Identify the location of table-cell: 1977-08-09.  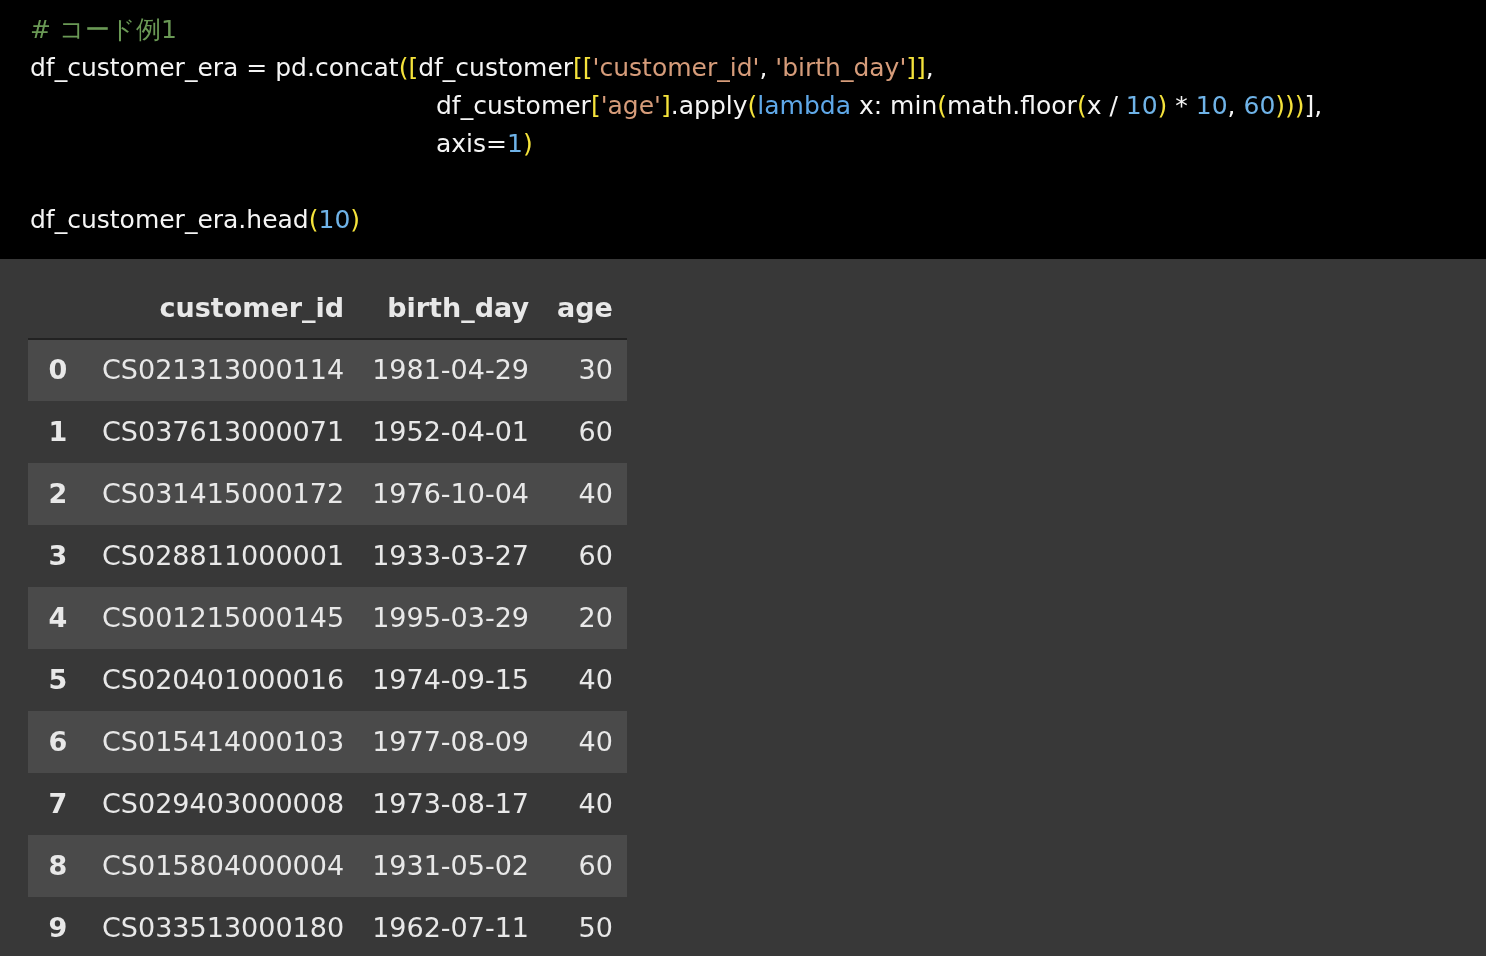
(451, 742).